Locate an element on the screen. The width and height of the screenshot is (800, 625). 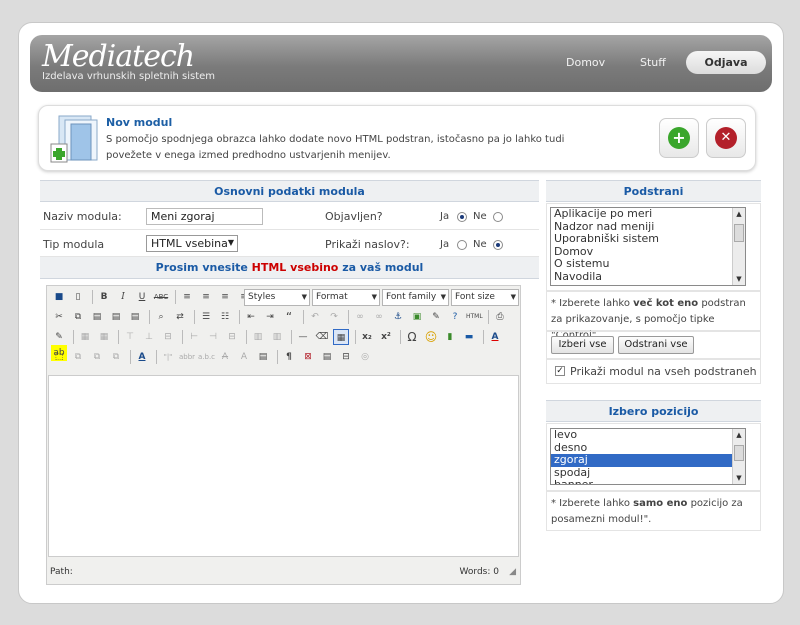
paste-word-icon: ▤ is located at coordinates (135, 317).